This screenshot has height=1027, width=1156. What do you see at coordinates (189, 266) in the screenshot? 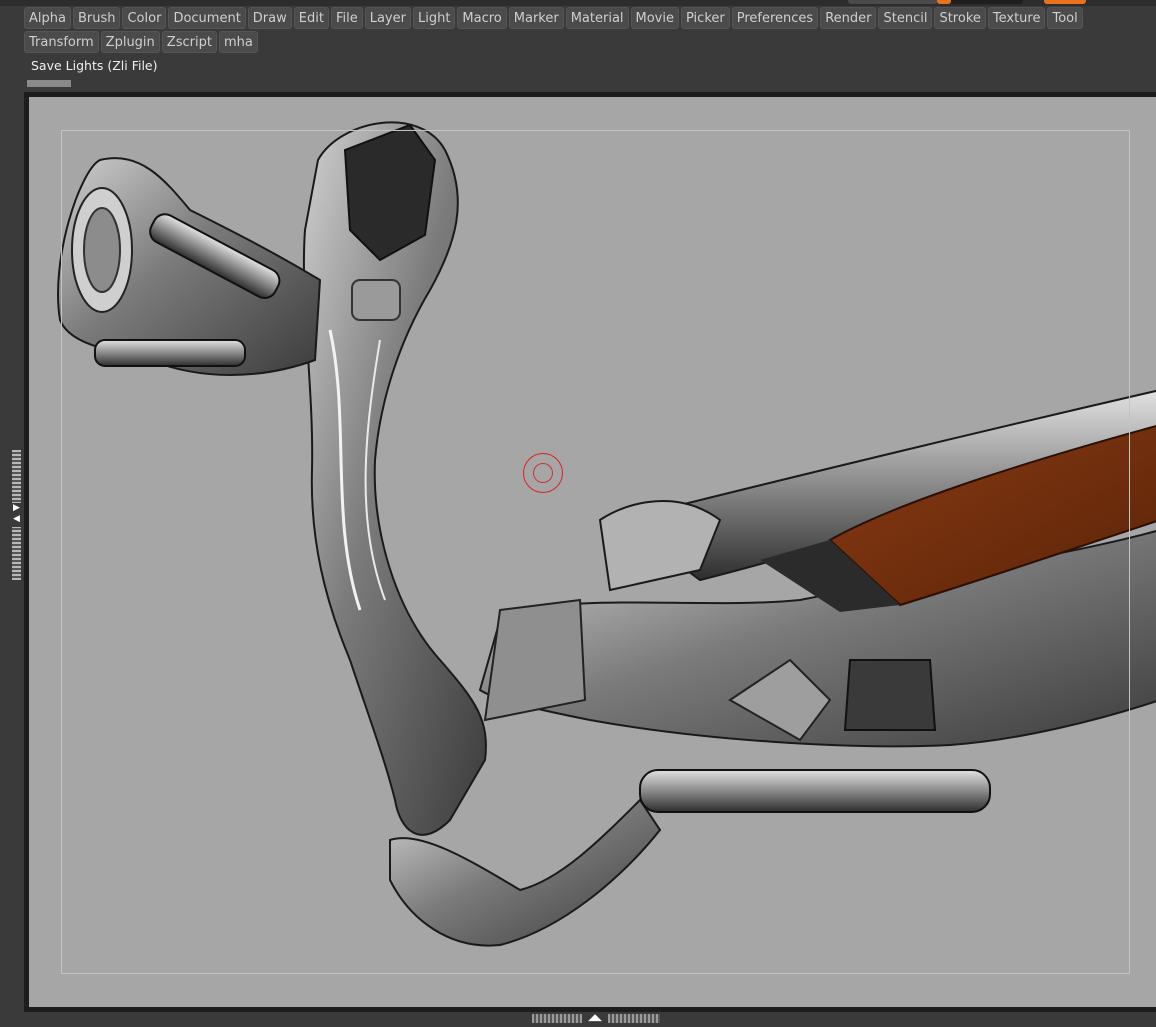
I see `arm-upper-left-bracket` at bounding box center [189, 266].